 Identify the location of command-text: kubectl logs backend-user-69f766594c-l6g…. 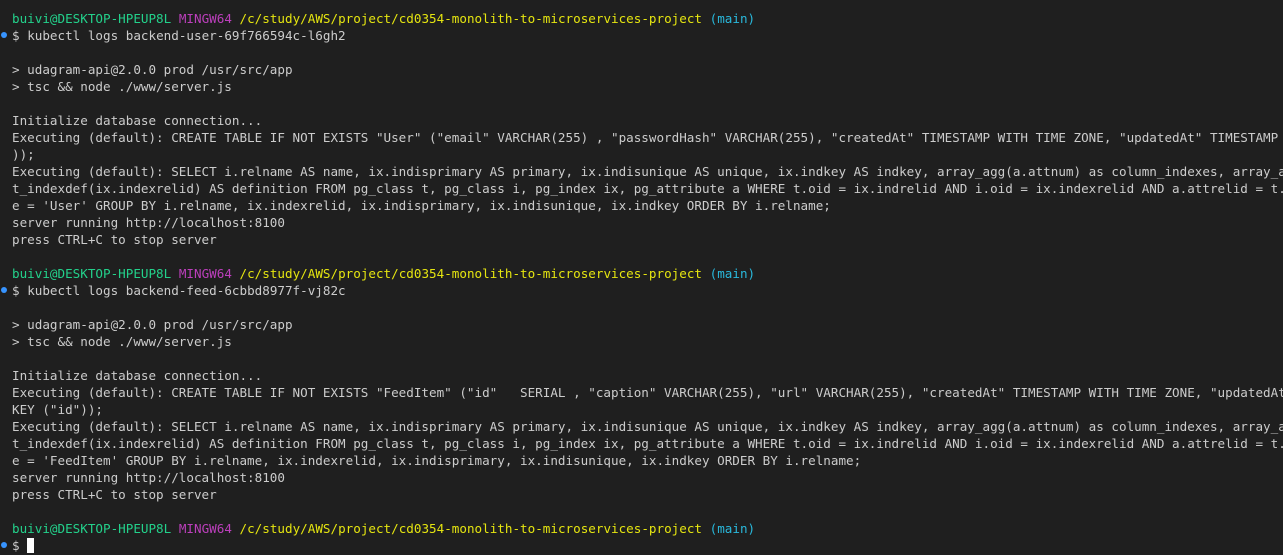
(186, 35).